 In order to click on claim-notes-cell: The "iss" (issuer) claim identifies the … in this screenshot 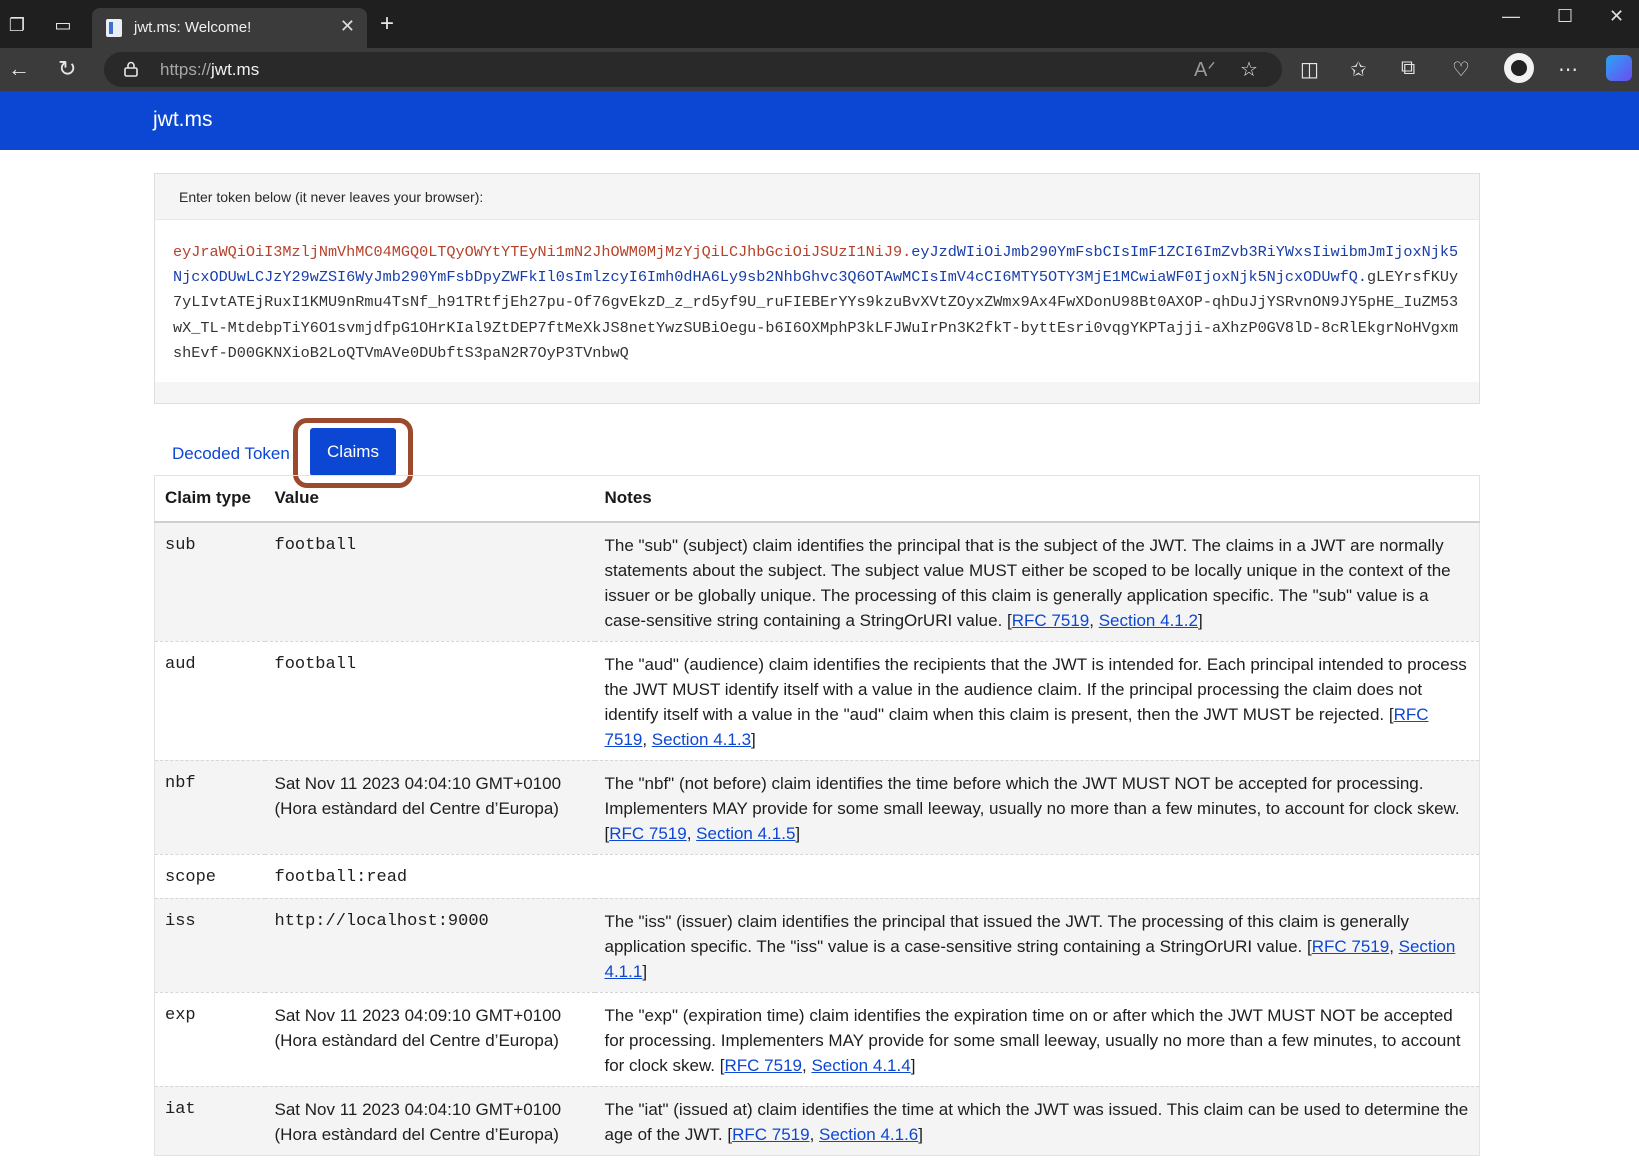, I will do `click(1037, 945)`.